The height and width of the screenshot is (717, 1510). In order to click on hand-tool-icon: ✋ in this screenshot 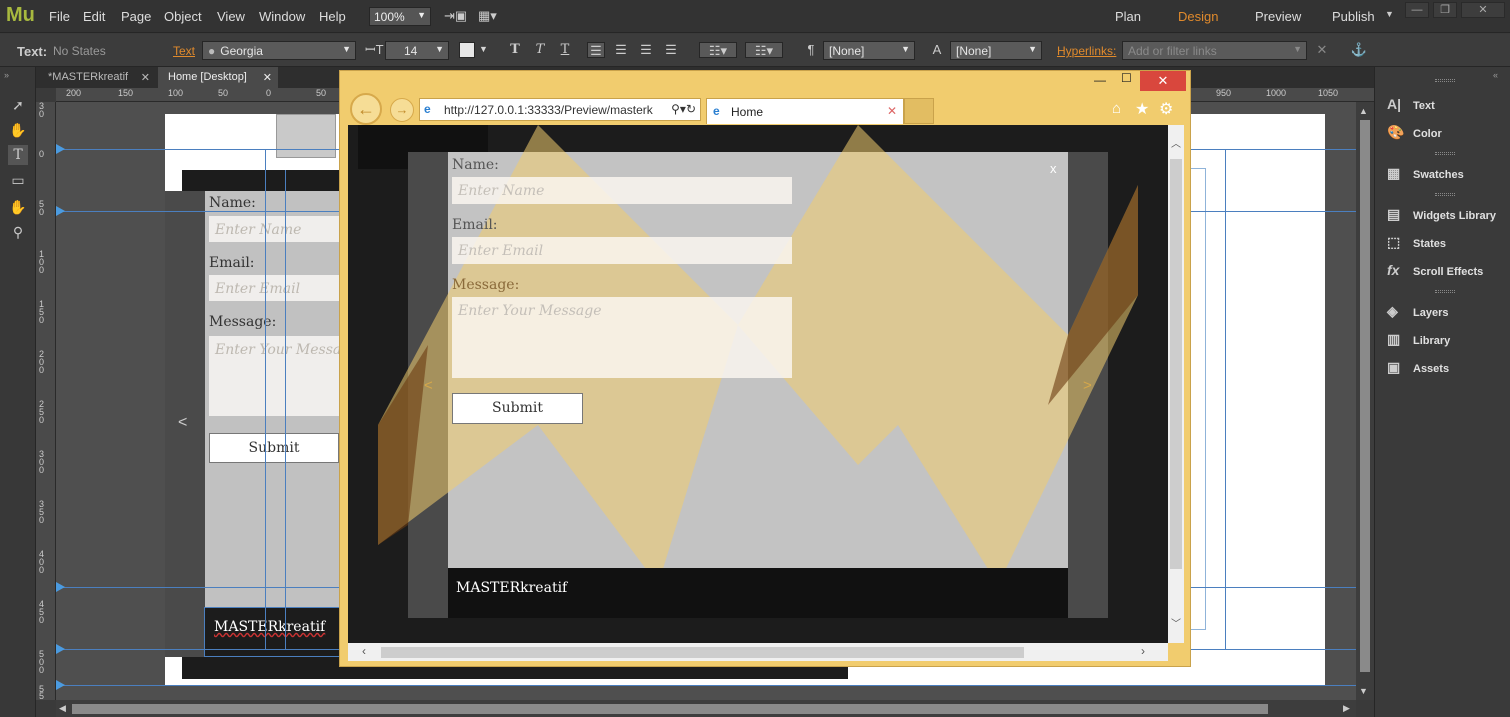, I will do `click(18, 207)`.